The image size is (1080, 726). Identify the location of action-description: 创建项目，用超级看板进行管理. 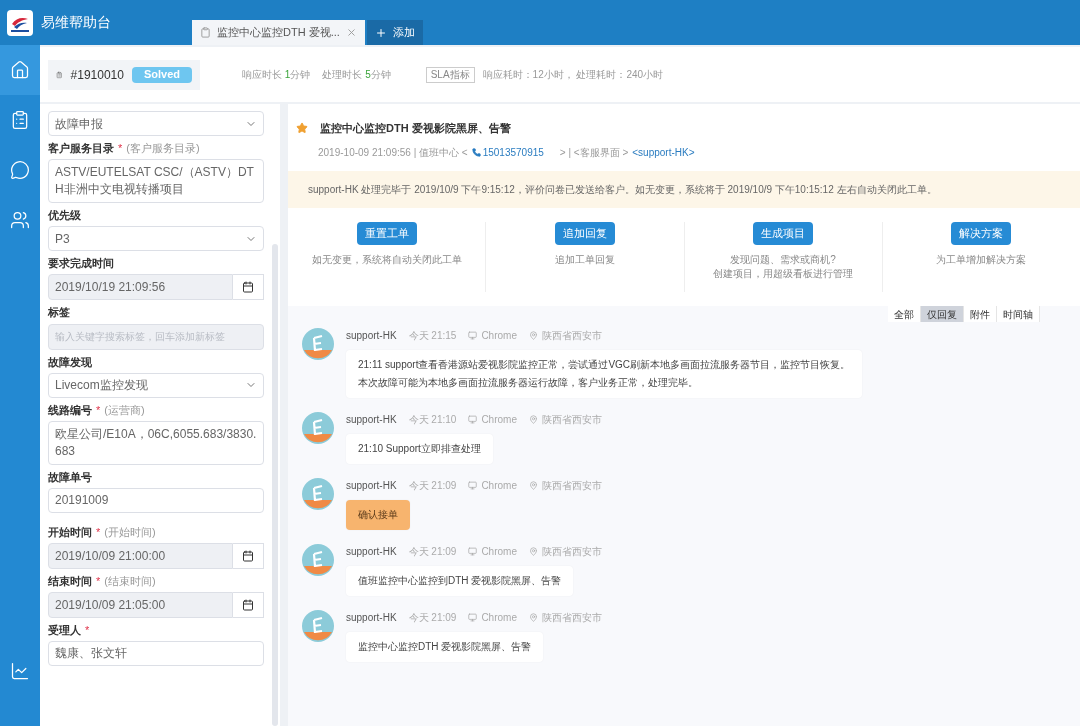
(783, 273).